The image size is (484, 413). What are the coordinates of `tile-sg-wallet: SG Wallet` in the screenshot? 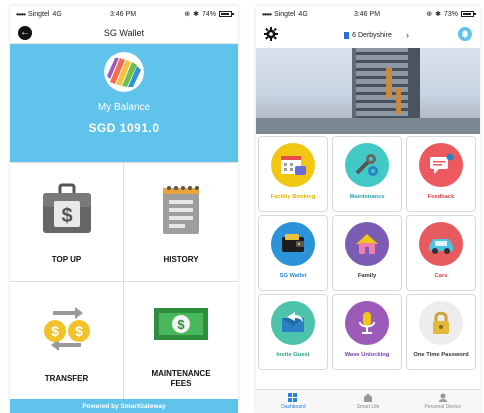 It's located at (293, 253).